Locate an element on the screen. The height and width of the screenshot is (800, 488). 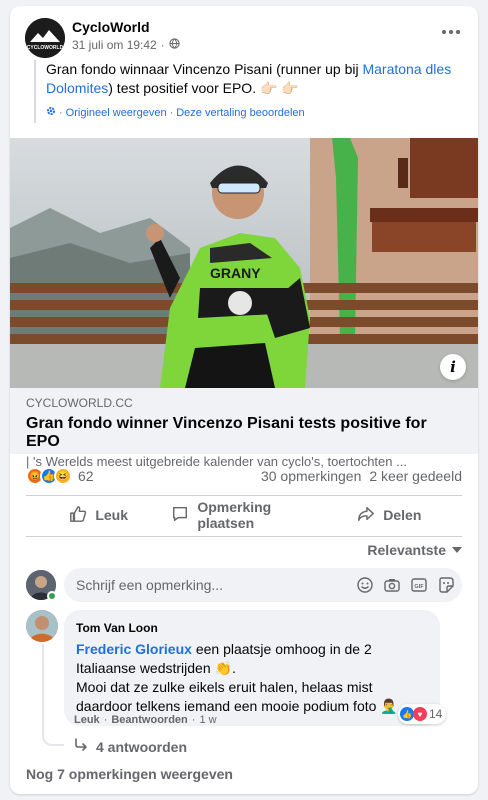
post-date: 31 juli om 19:42 is located at coordinates (114, 45).